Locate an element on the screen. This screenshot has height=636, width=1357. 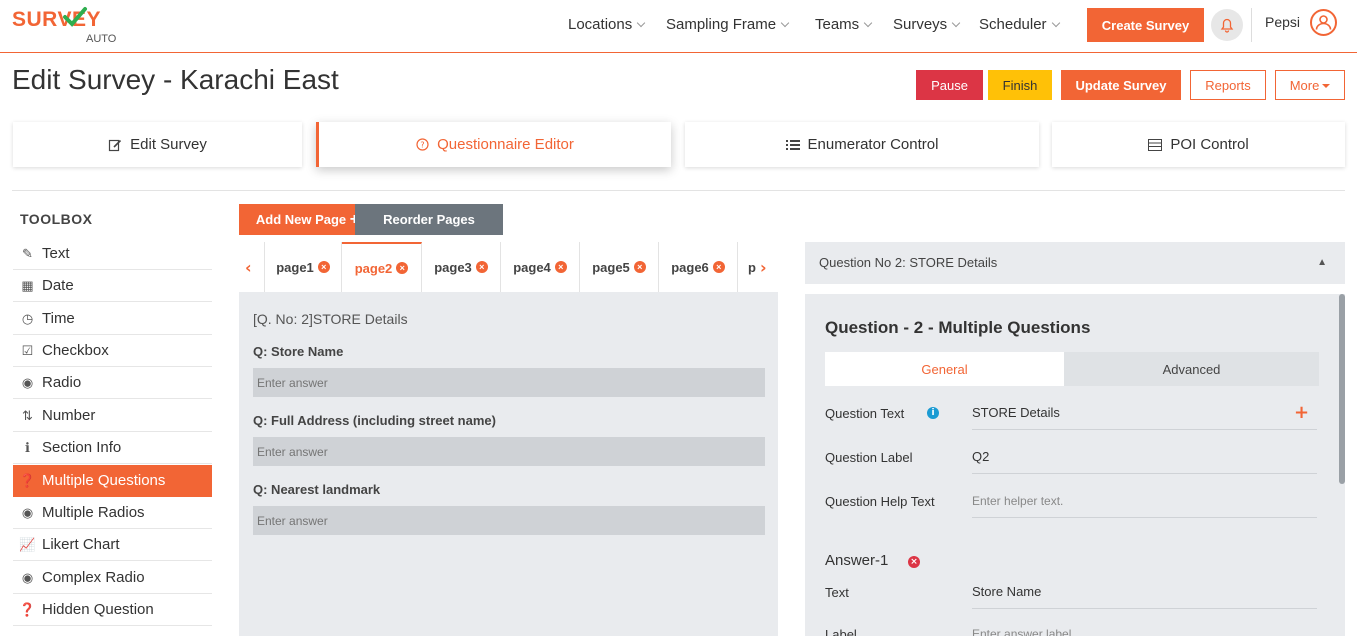
toolbox-item-label: Multiple Radios is located at coordinates (93, 512).